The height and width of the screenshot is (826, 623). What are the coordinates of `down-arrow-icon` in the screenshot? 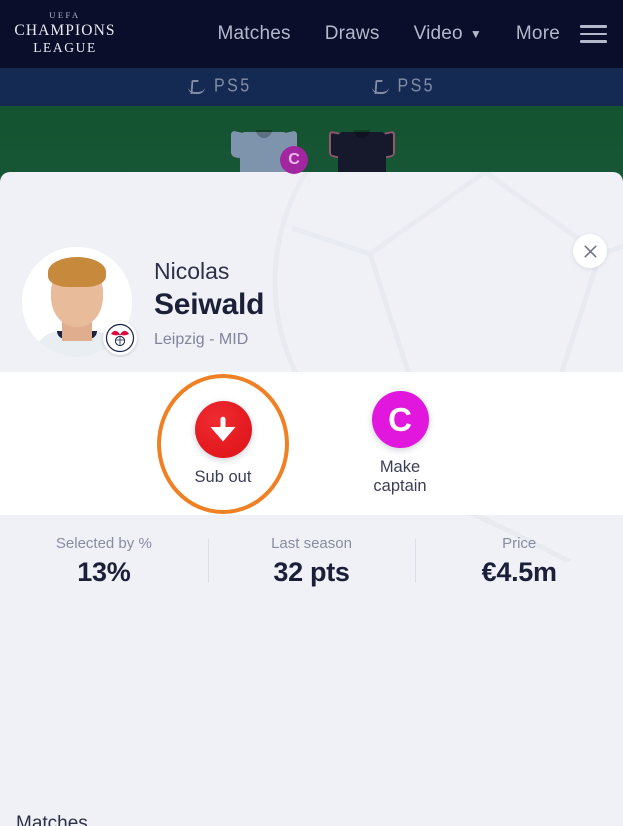 It's located at (223, 429).